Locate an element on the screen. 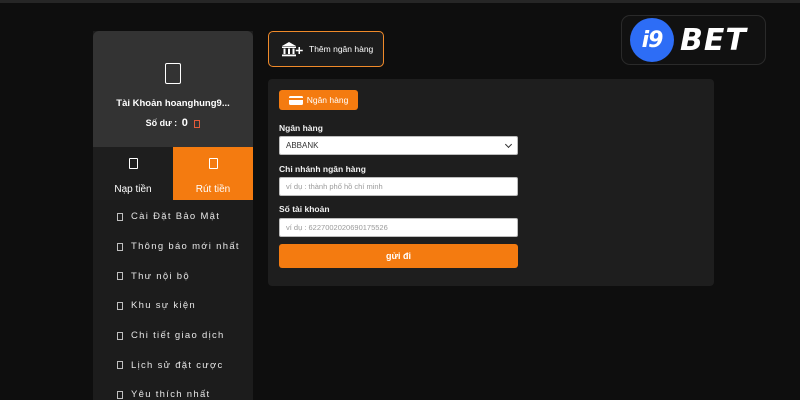 The width and height of the screenshot is (800, 400). sidebar-item-label: Thư nội bộ is located at coordinates (160, 276).